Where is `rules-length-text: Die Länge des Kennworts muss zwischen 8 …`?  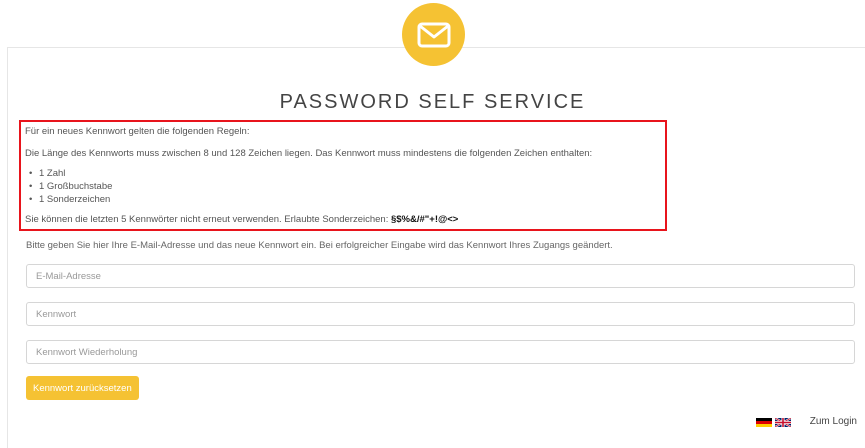 rules-length-text: Die Länge des Kennworts muss zwischen 8 … is located at coordinates (309, 153).